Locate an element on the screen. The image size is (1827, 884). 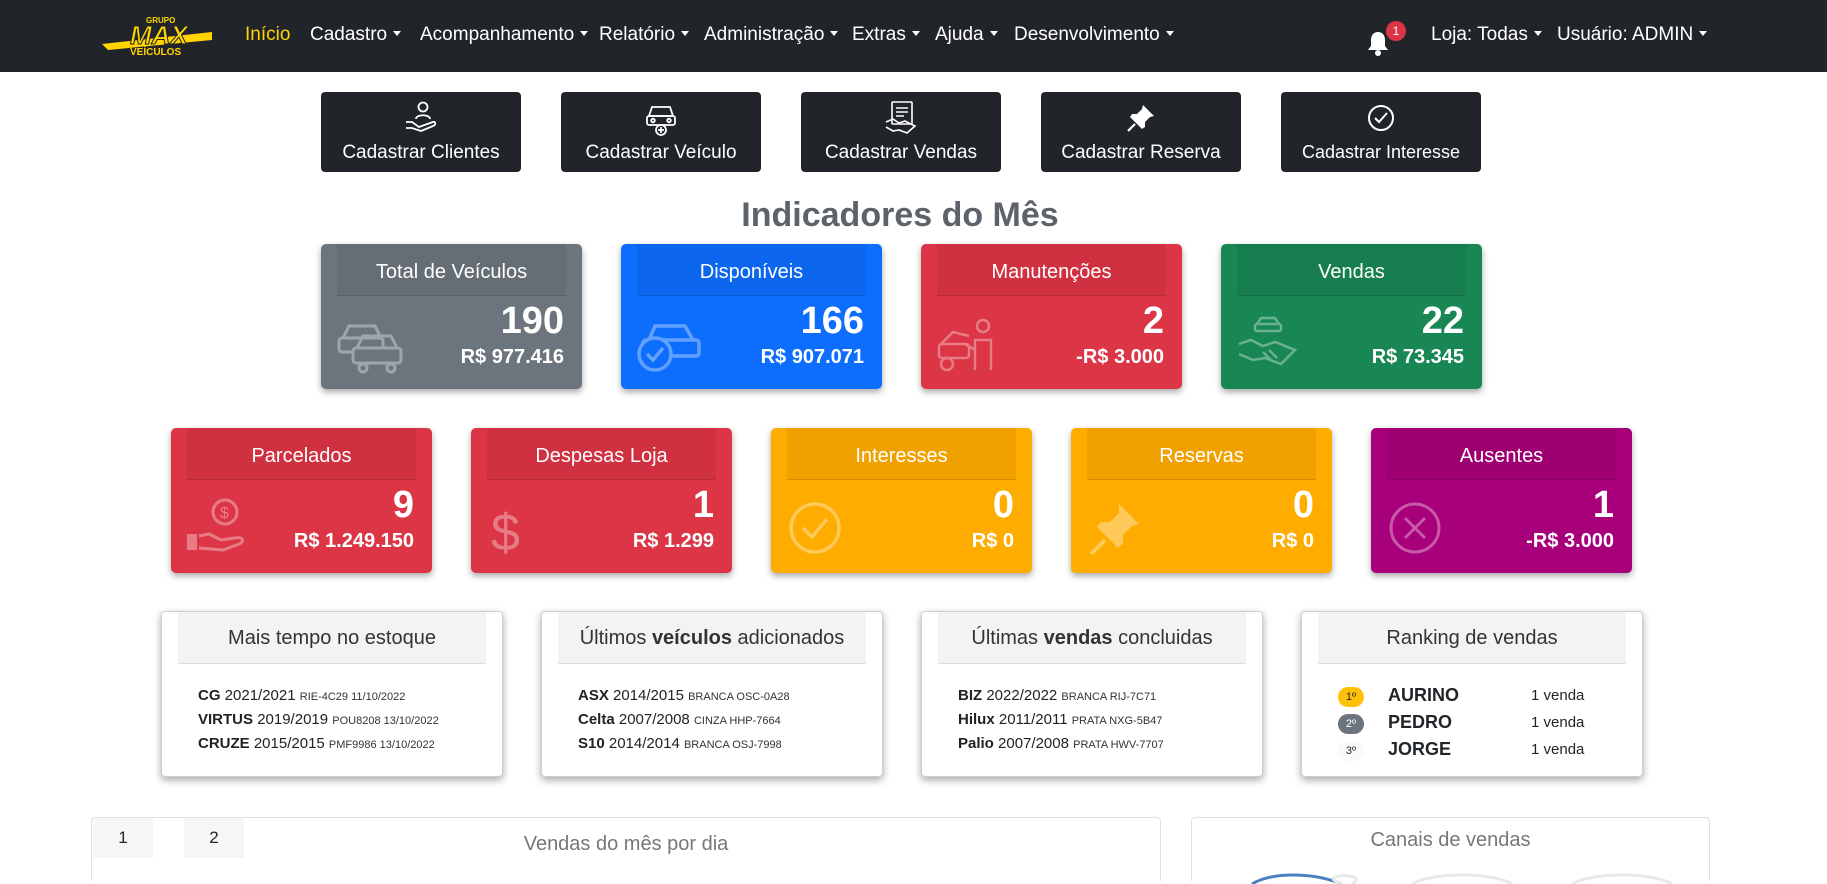
vehicle-year: 2019/2019 is located at coordinates (293, 719).